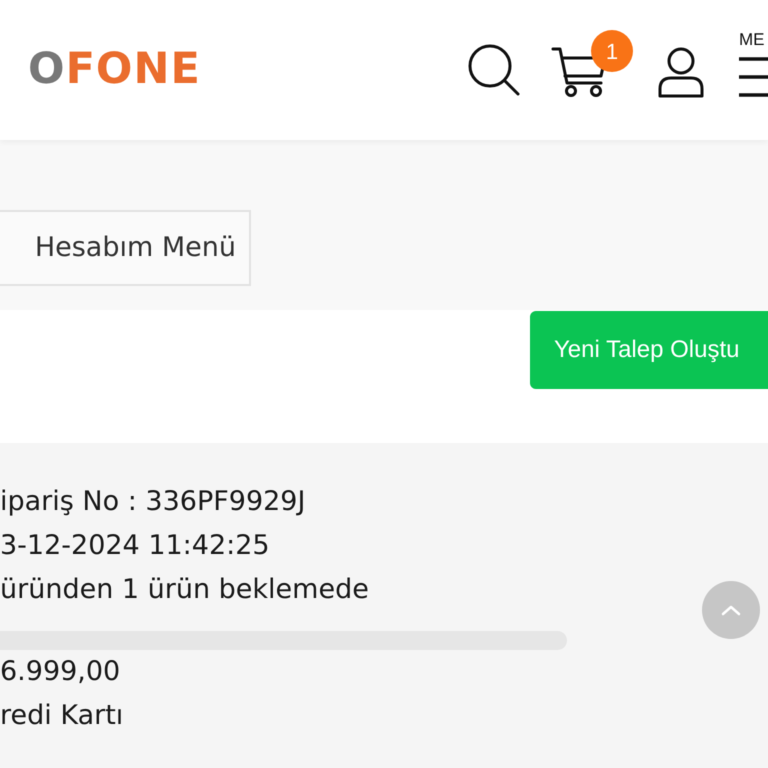 The height and width of the screenshot is (768, 768). What do you see at coordinates (62, 716) in the screenshot?
I see `payment-method: redi Kartı` at bounding box center [62, 716].